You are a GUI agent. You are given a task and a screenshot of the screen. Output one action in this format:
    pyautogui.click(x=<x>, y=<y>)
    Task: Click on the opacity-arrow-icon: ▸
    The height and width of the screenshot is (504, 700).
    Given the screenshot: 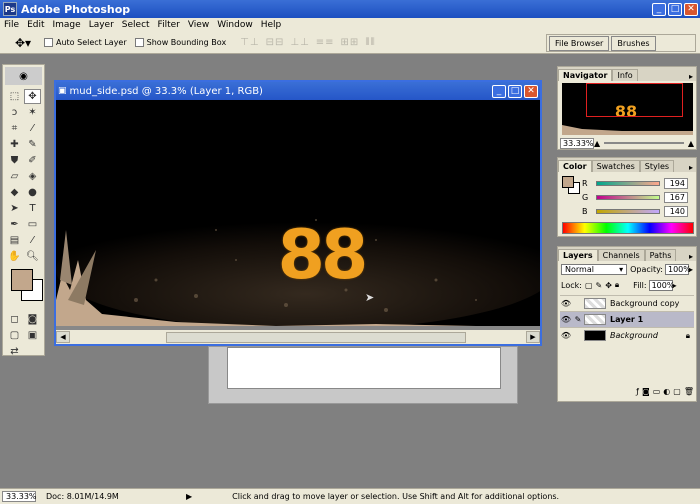 What is the action you would take?
    pyautogui.click(x=691, y=269)
    